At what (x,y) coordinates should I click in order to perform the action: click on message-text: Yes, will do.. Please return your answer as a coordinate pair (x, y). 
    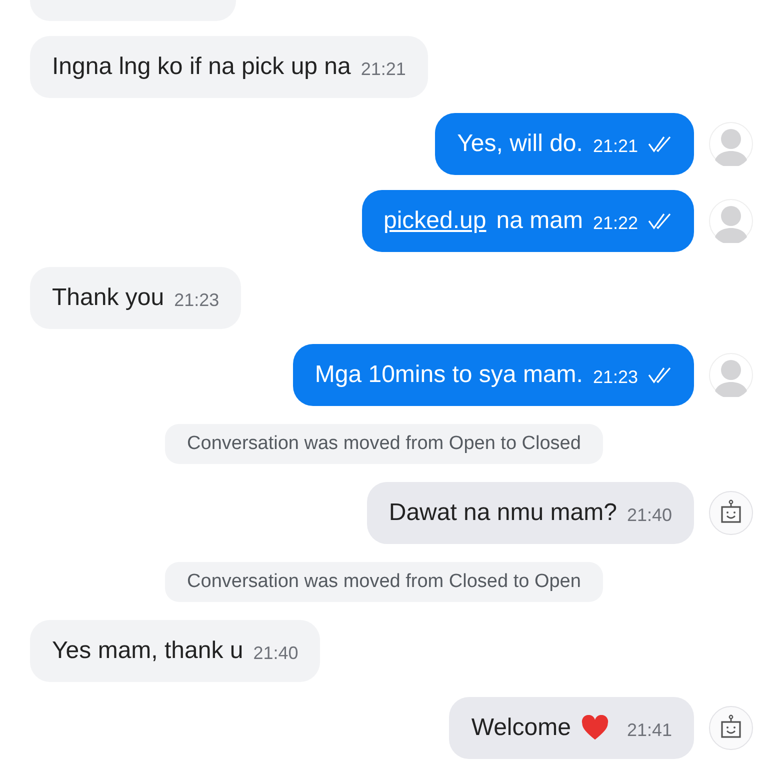
    Looking at the image, I should click on (520, 144).